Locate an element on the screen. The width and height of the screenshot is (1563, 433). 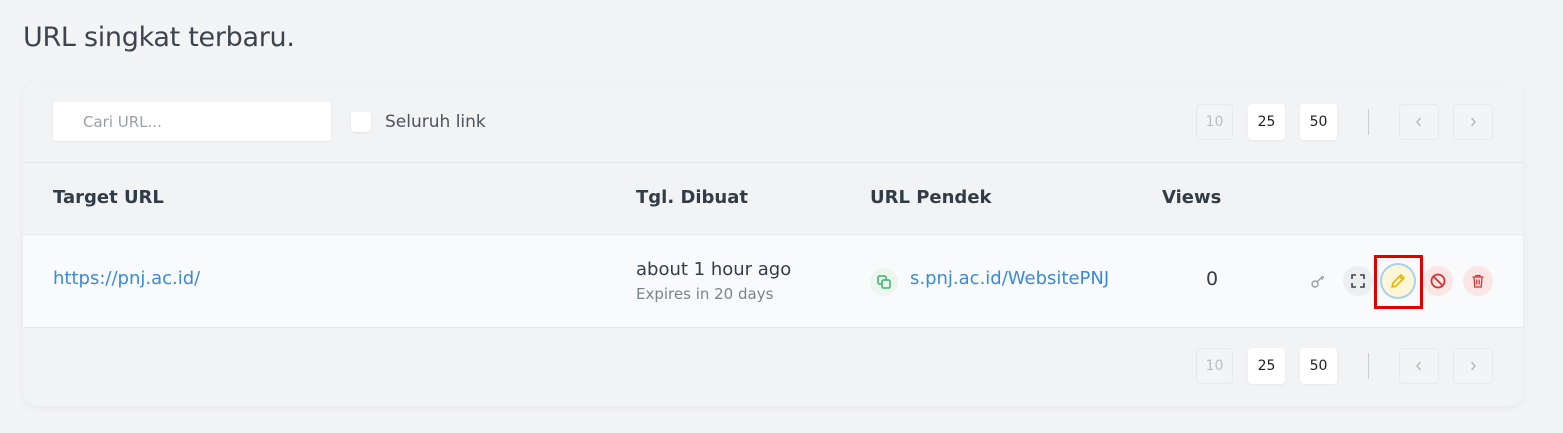
all-links-toggle: Seluruh link is located at coordinates (418, 122).